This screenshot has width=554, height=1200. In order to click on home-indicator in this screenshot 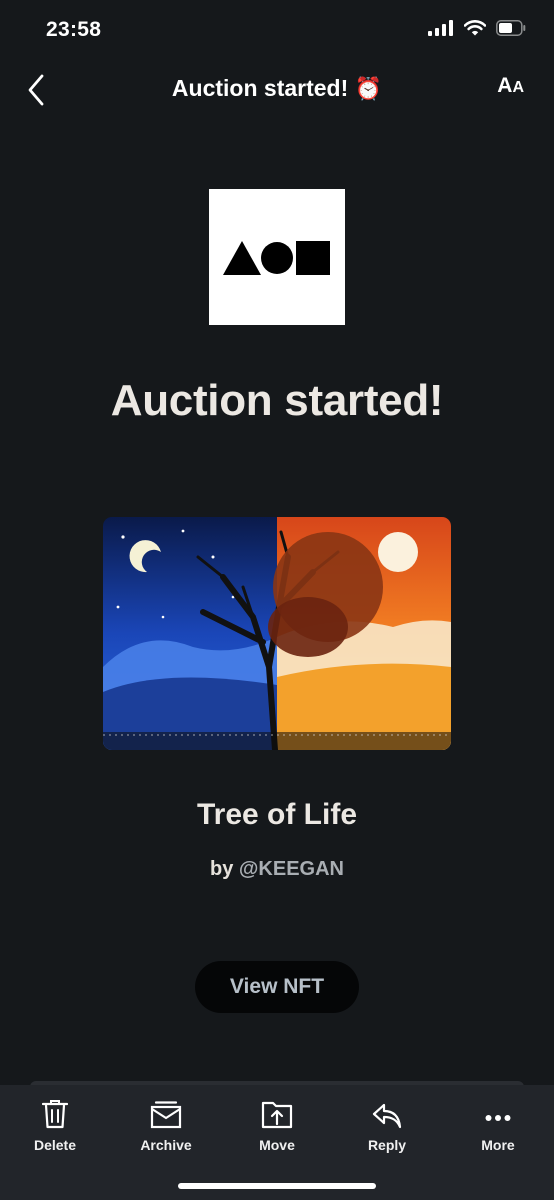, I will do `click(277, 1186)`.